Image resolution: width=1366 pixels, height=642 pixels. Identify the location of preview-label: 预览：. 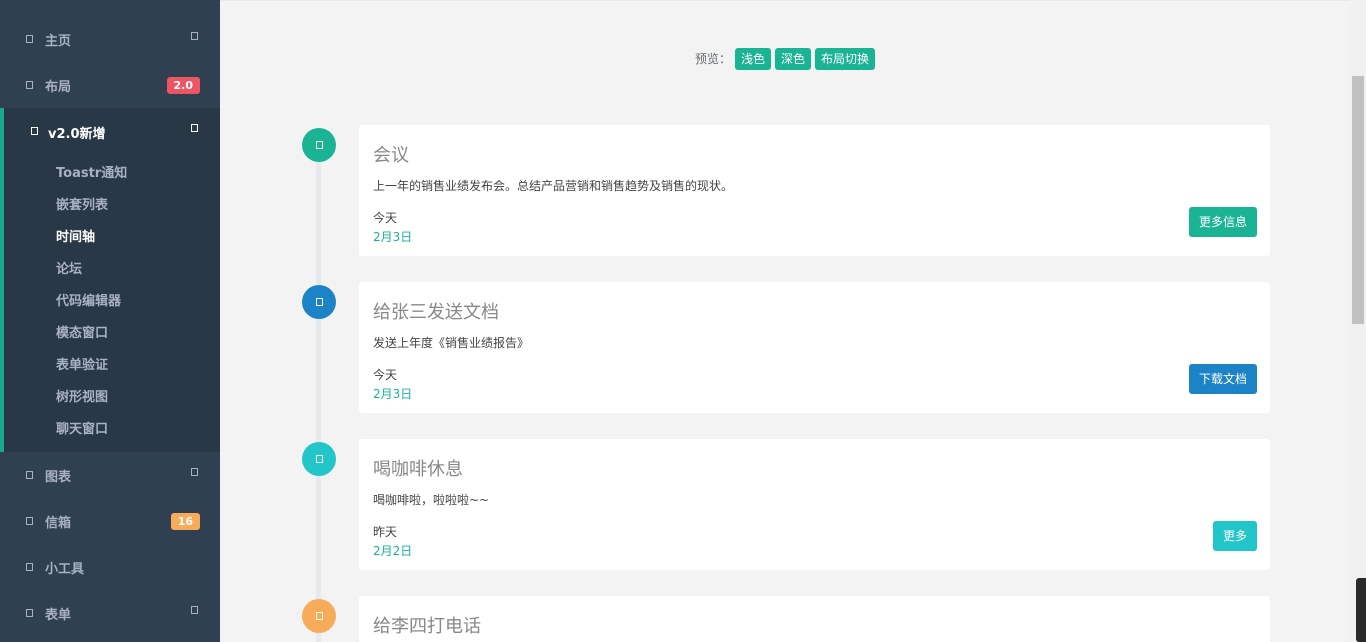
(713, 59).